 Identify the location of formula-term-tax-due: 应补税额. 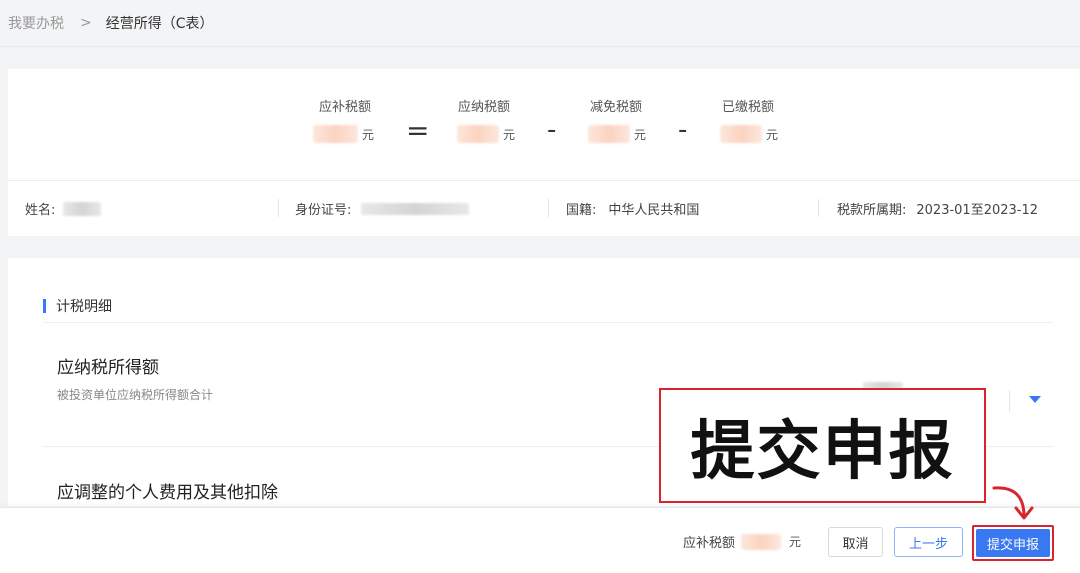
(345, 105).